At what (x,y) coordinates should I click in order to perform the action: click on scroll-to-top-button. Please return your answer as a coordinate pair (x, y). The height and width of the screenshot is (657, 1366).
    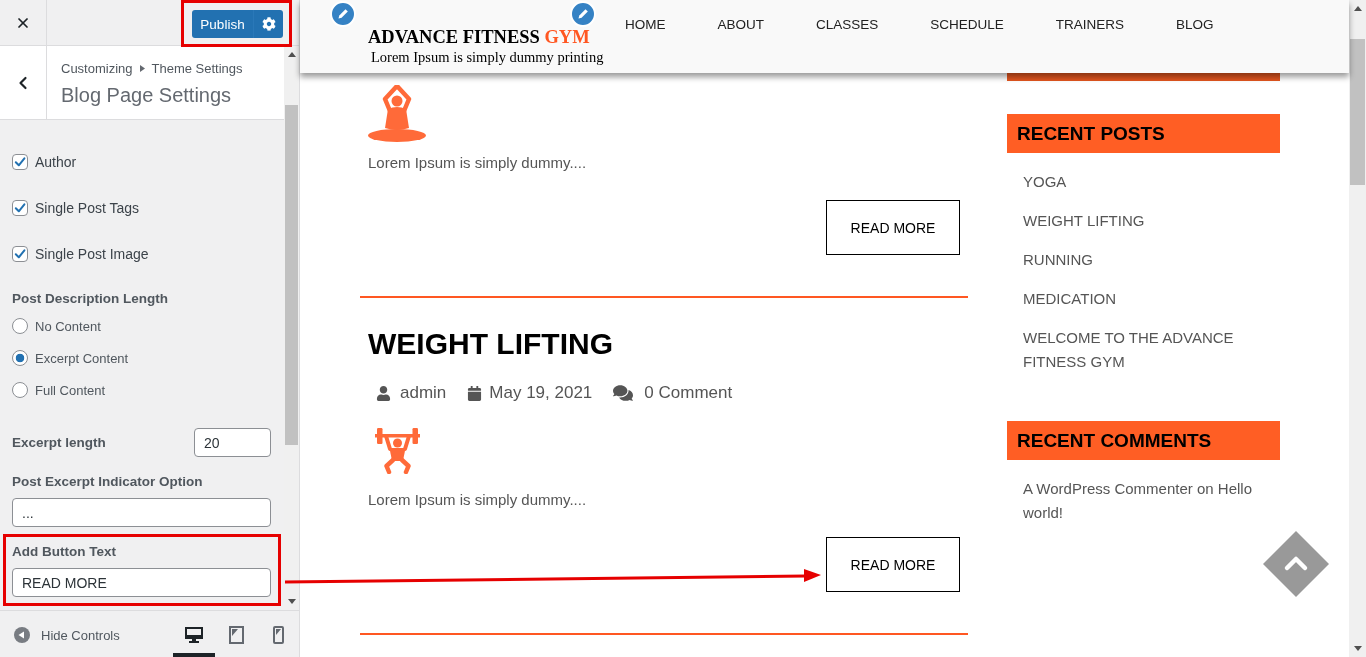
    Looking at the image, I should click on (1296, 564).